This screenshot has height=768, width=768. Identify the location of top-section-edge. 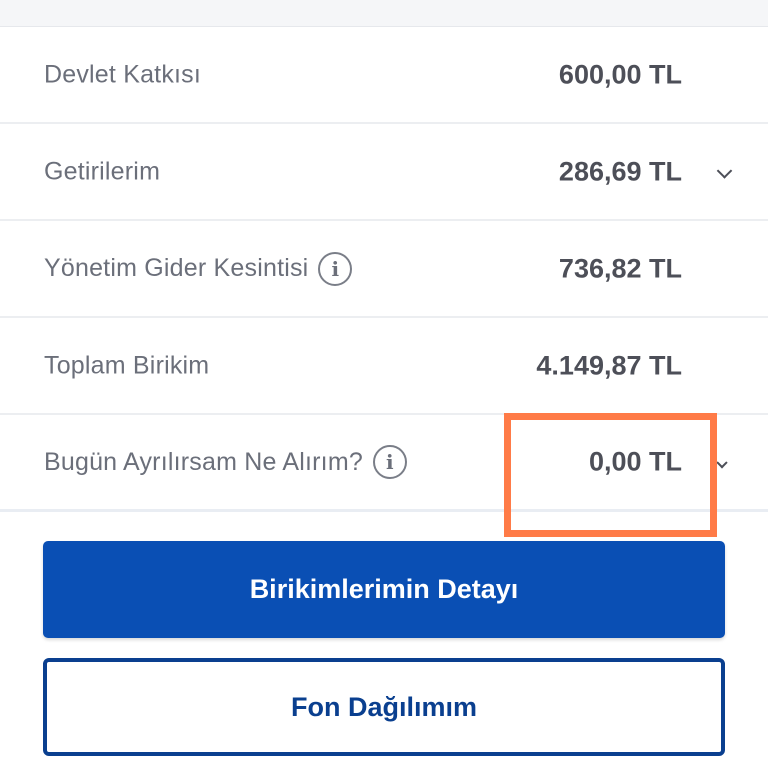
(384, 13).